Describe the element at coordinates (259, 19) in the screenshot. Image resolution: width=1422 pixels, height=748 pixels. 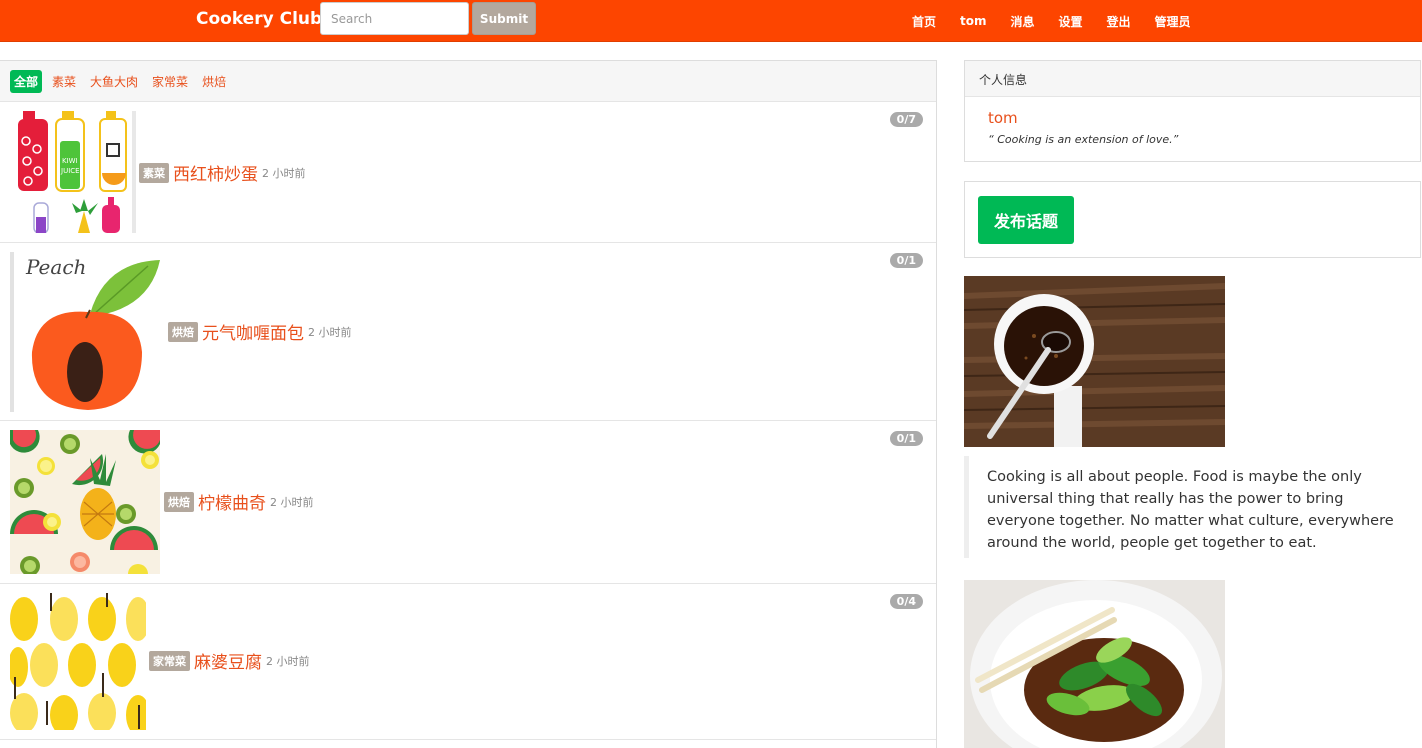
I see `brand-logo-text: Cookery Club` at that location.